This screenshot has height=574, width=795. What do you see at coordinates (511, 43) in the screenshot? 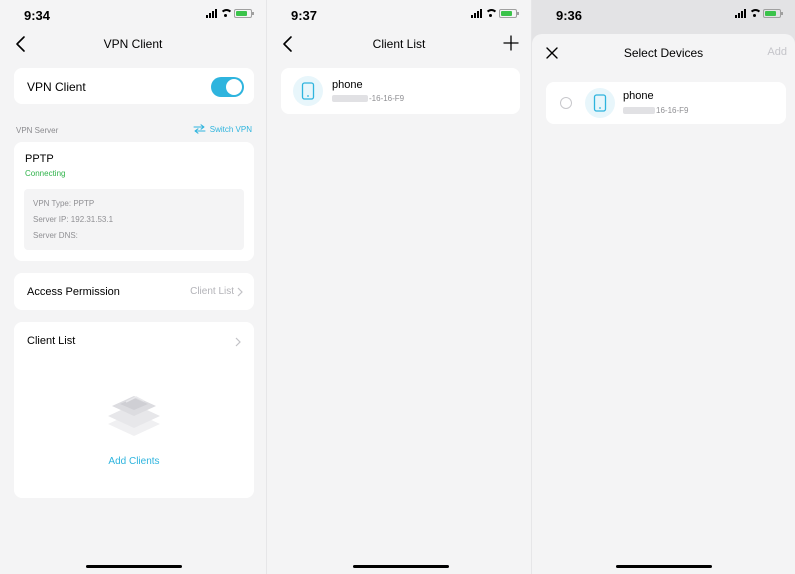
I see `plus-icon` at bounding box center [511, 43].